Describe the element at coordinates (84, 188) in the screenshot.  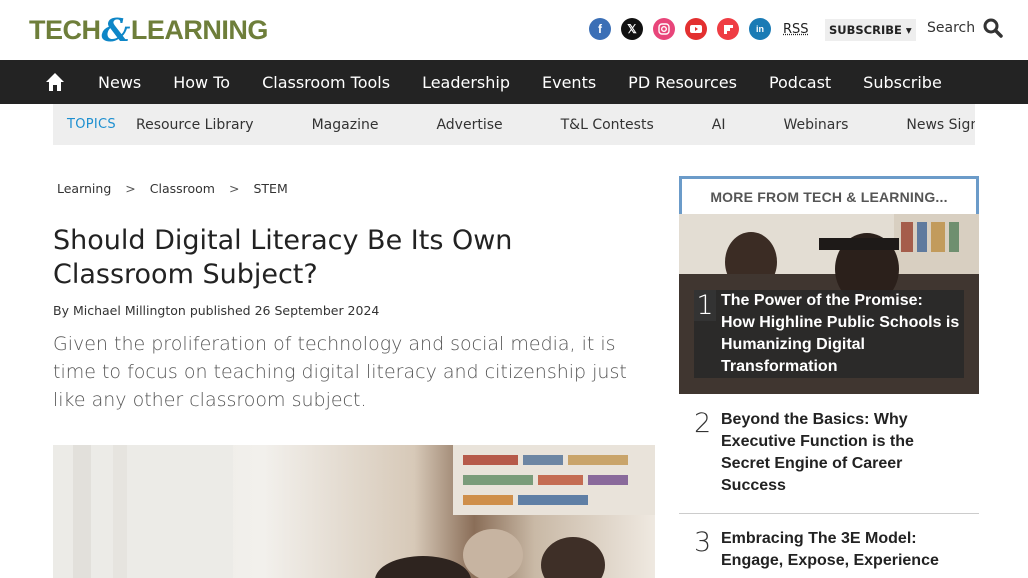
I see `breadcrumb-learning: Learning` at that location.